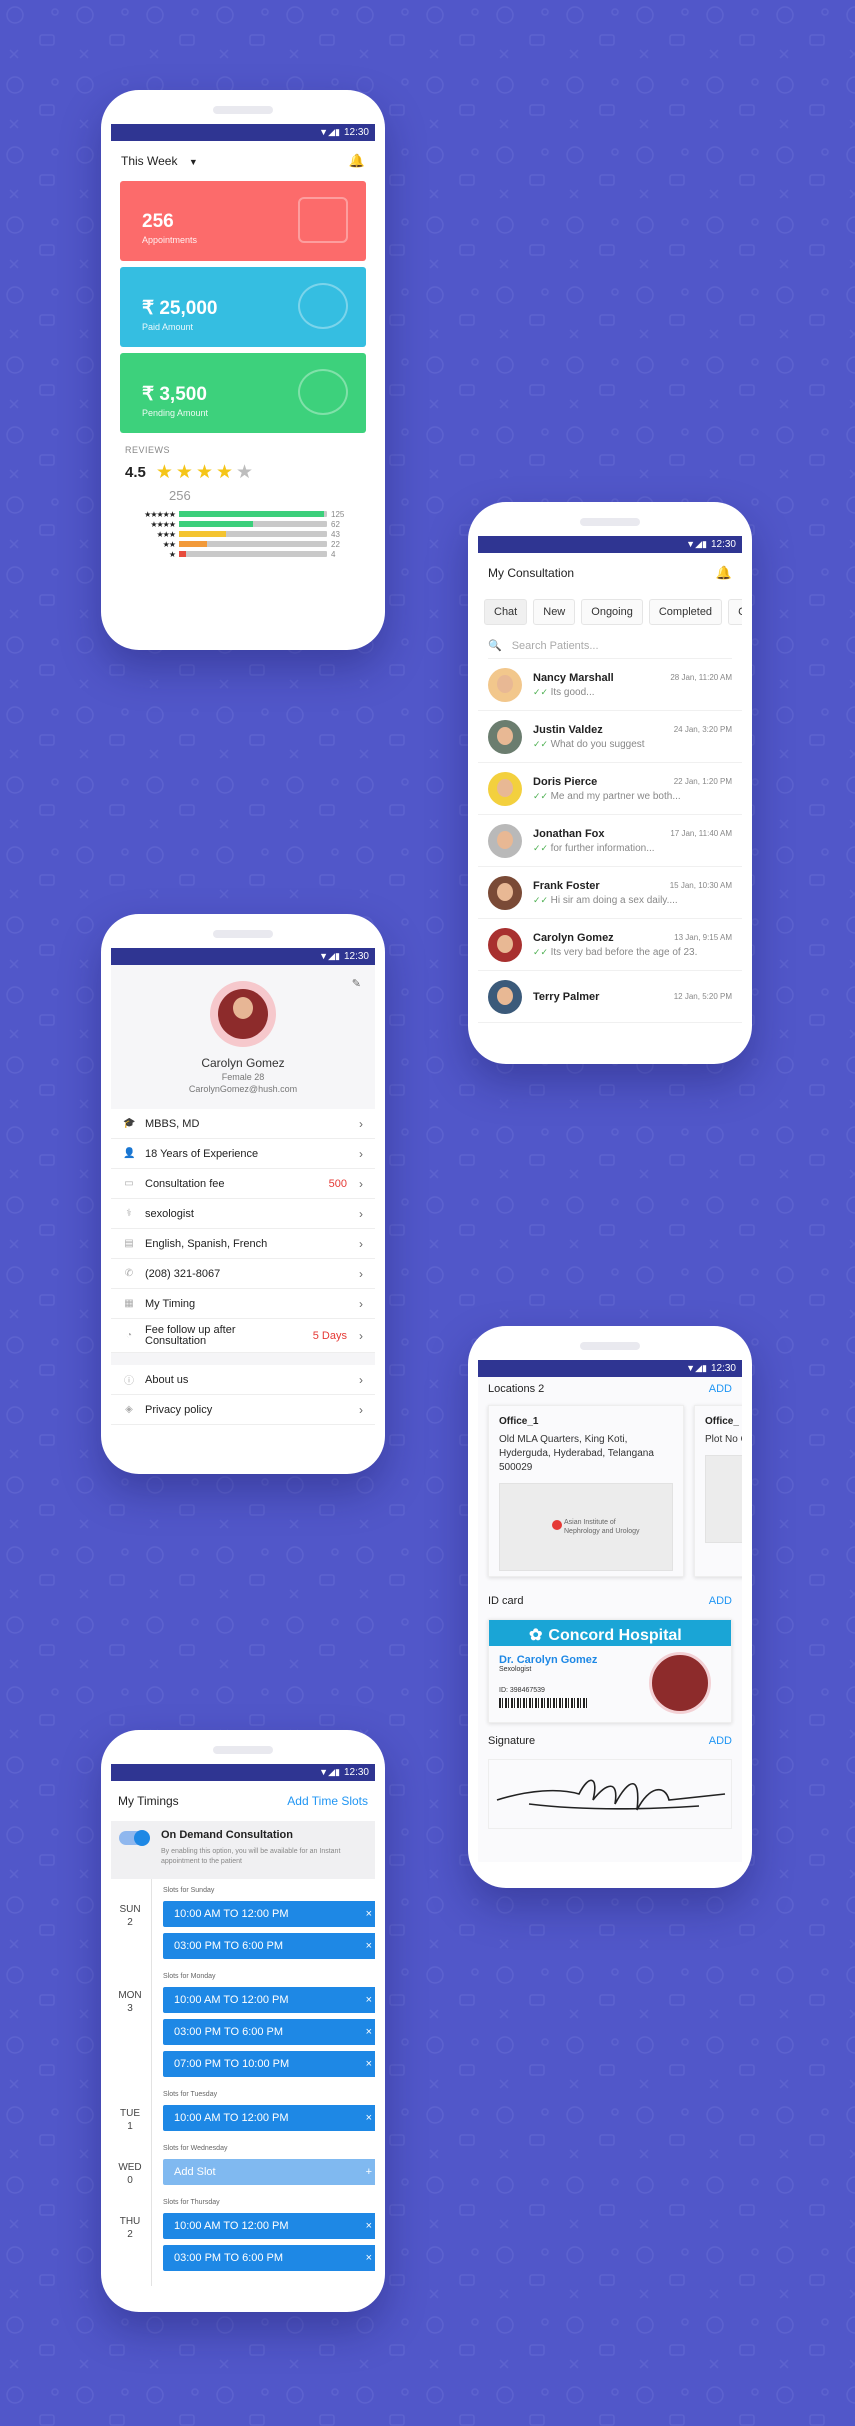 The height and width of the screenshot is (2426, 855). What do you see at coordinates (165, 472) in the screenshot?
I see `star-icon: ★` at bounding box center [165, 472].